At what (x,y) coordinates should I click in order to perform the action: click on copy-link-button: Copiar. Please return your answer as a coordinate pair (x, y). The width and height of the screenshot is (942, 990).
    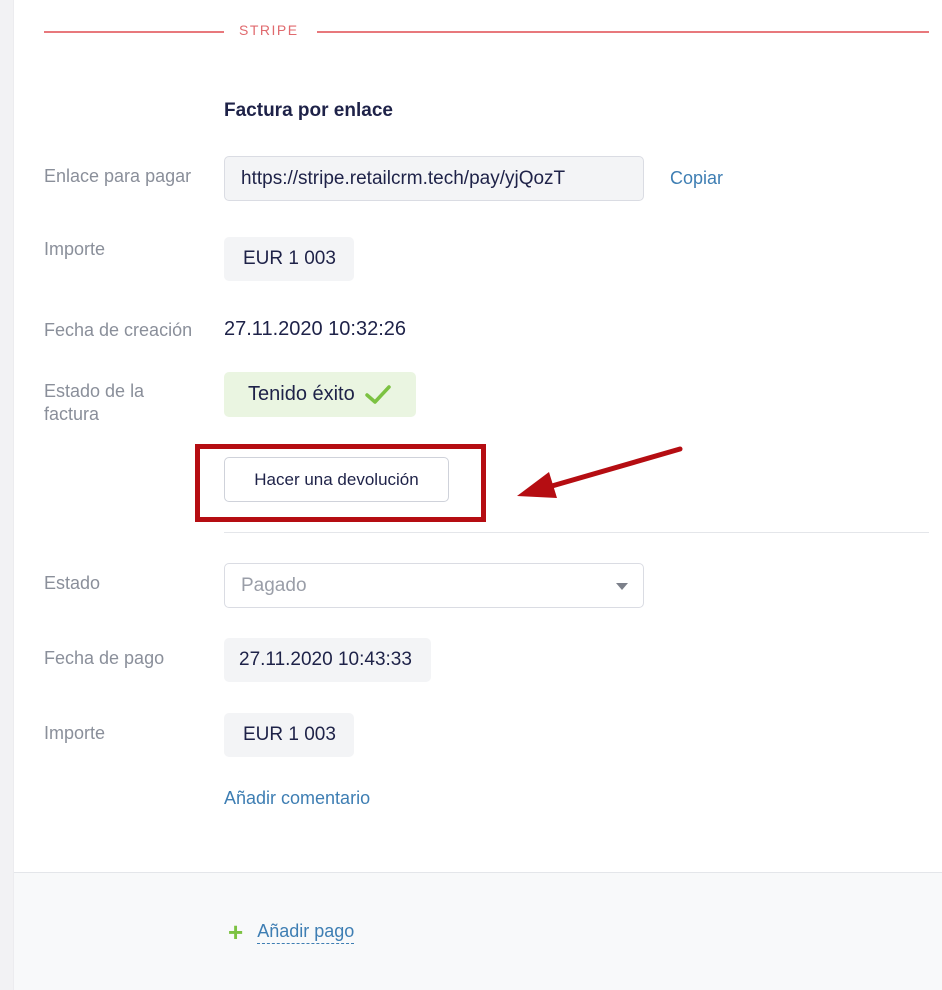
    Looking at the image, I should click on (696, 178).